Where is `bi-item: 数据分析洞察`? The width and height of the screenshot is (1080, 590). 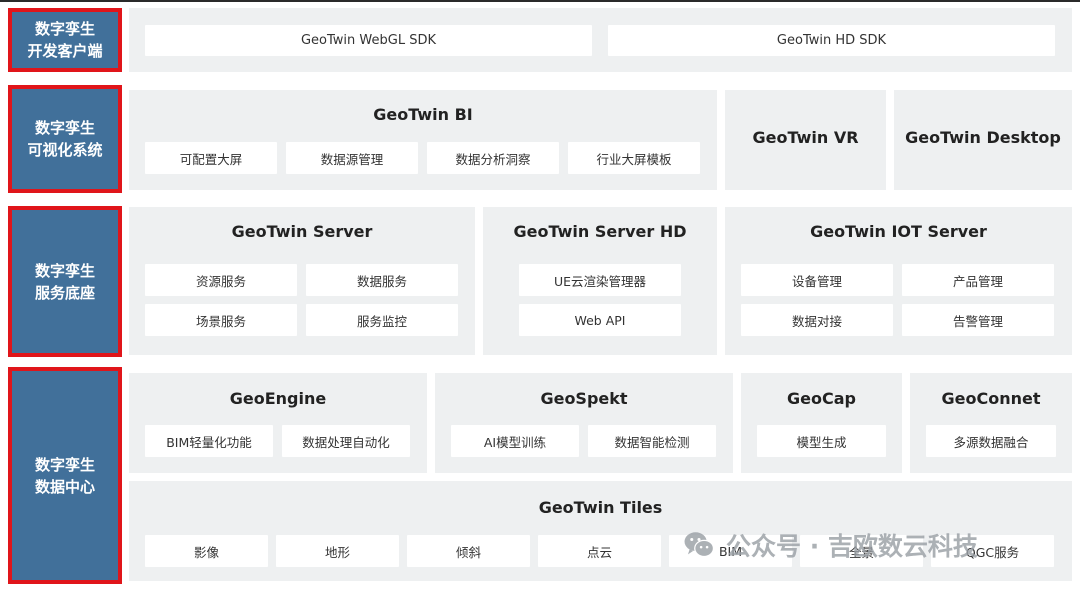 bi-item: 数据分析洞察 is located at coordinates (493, 158).